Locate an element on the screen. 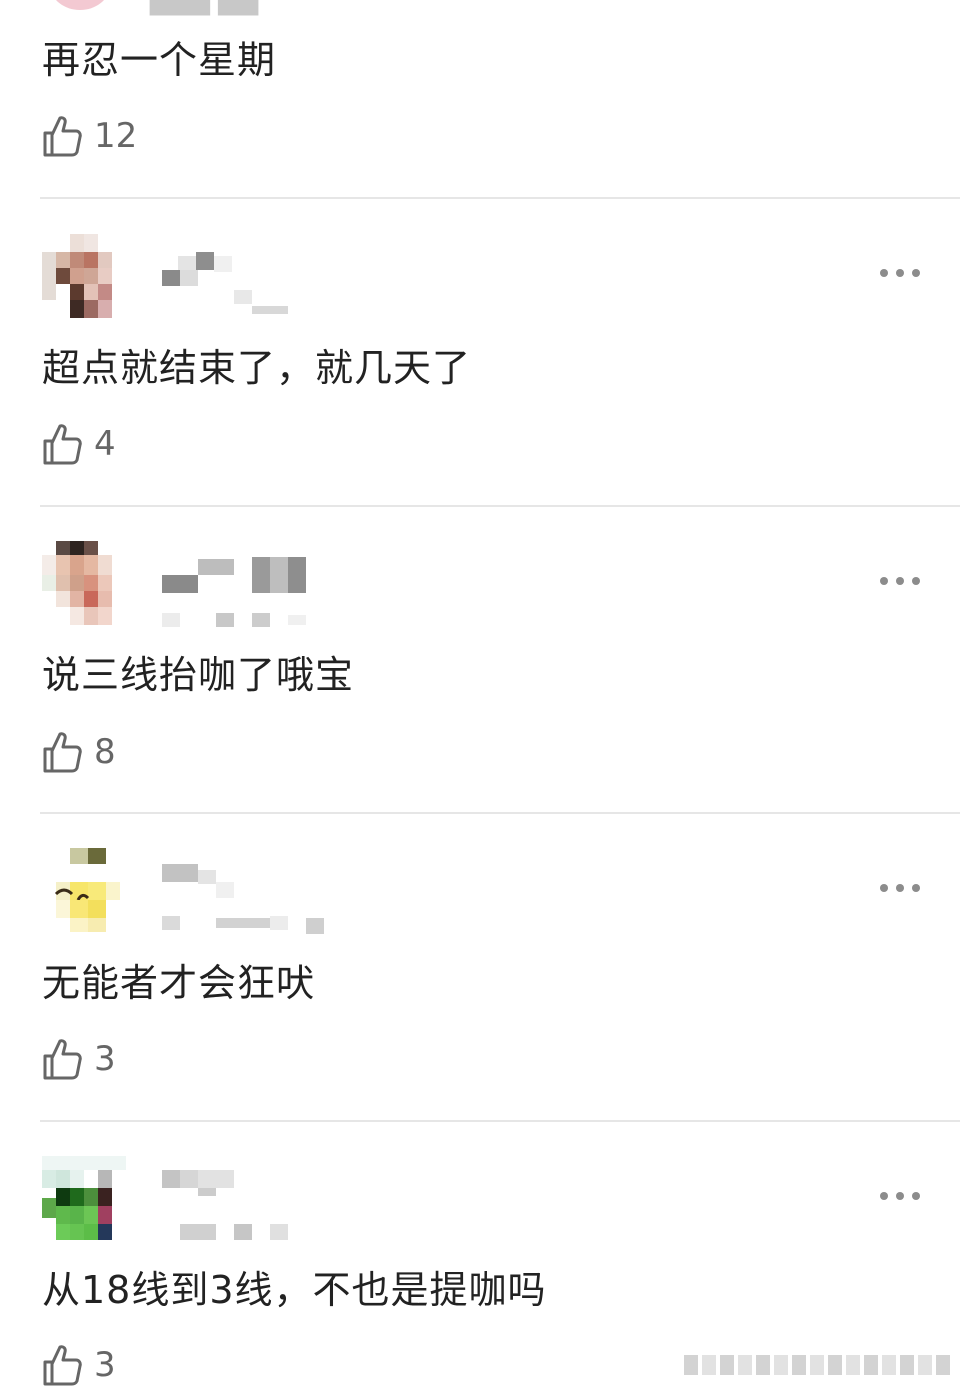 This screenshot has width=960, height=1387. like-button: 4 is located at coordinates (79, 444).